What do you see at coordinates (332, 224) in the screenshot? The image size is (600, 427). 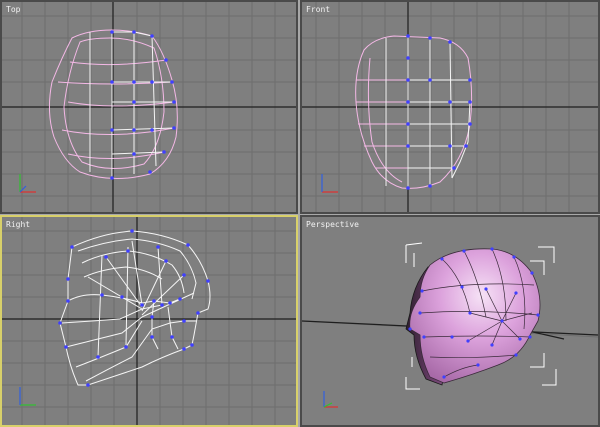 I see `viewport-label-perspective: Perspective` at bounding box center [332, 224].